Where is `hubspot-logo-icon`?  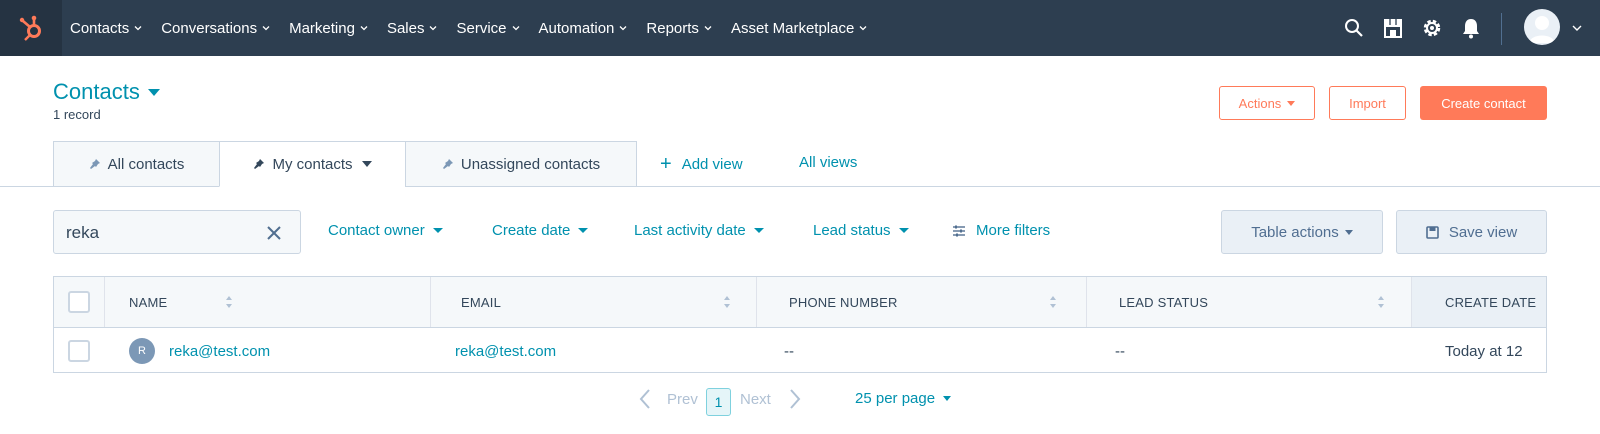
hubspot-logo-icon is located at coordinates (31, 28).